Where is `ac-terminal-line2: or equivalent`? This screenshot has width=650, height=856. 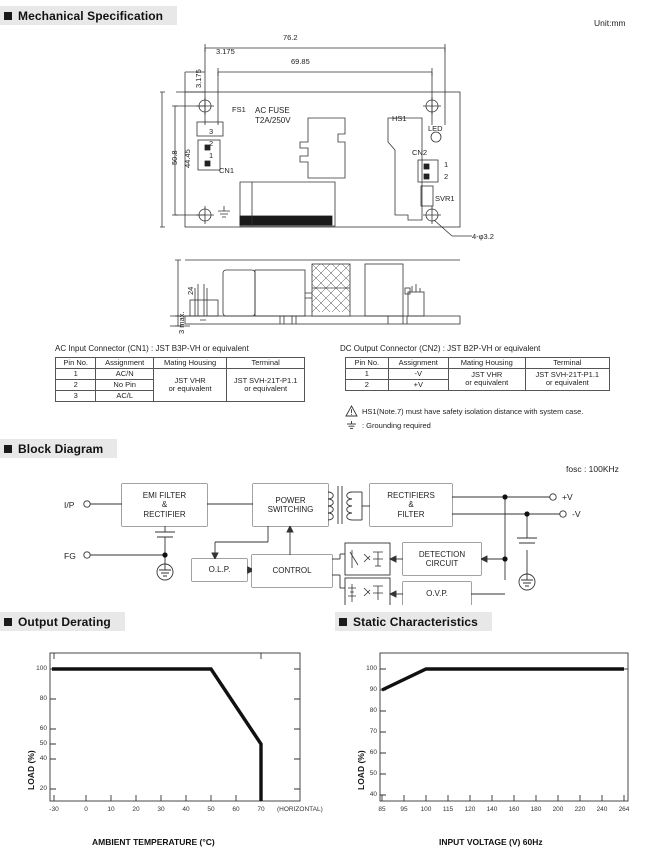 ac-terminal-line2: or equivalent is located at coordinates (266, 388).